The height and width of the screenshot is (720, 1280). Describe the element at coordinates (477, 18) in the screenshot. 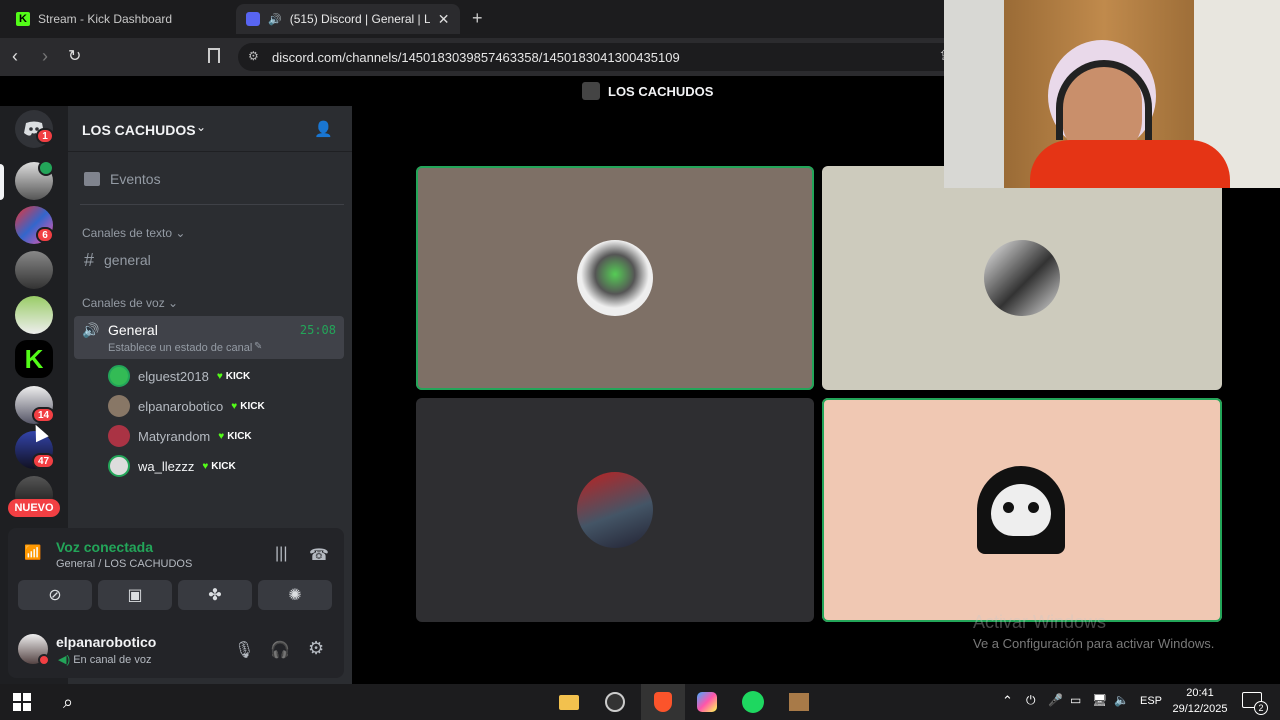

I see `new-tab-button: +` at that location.